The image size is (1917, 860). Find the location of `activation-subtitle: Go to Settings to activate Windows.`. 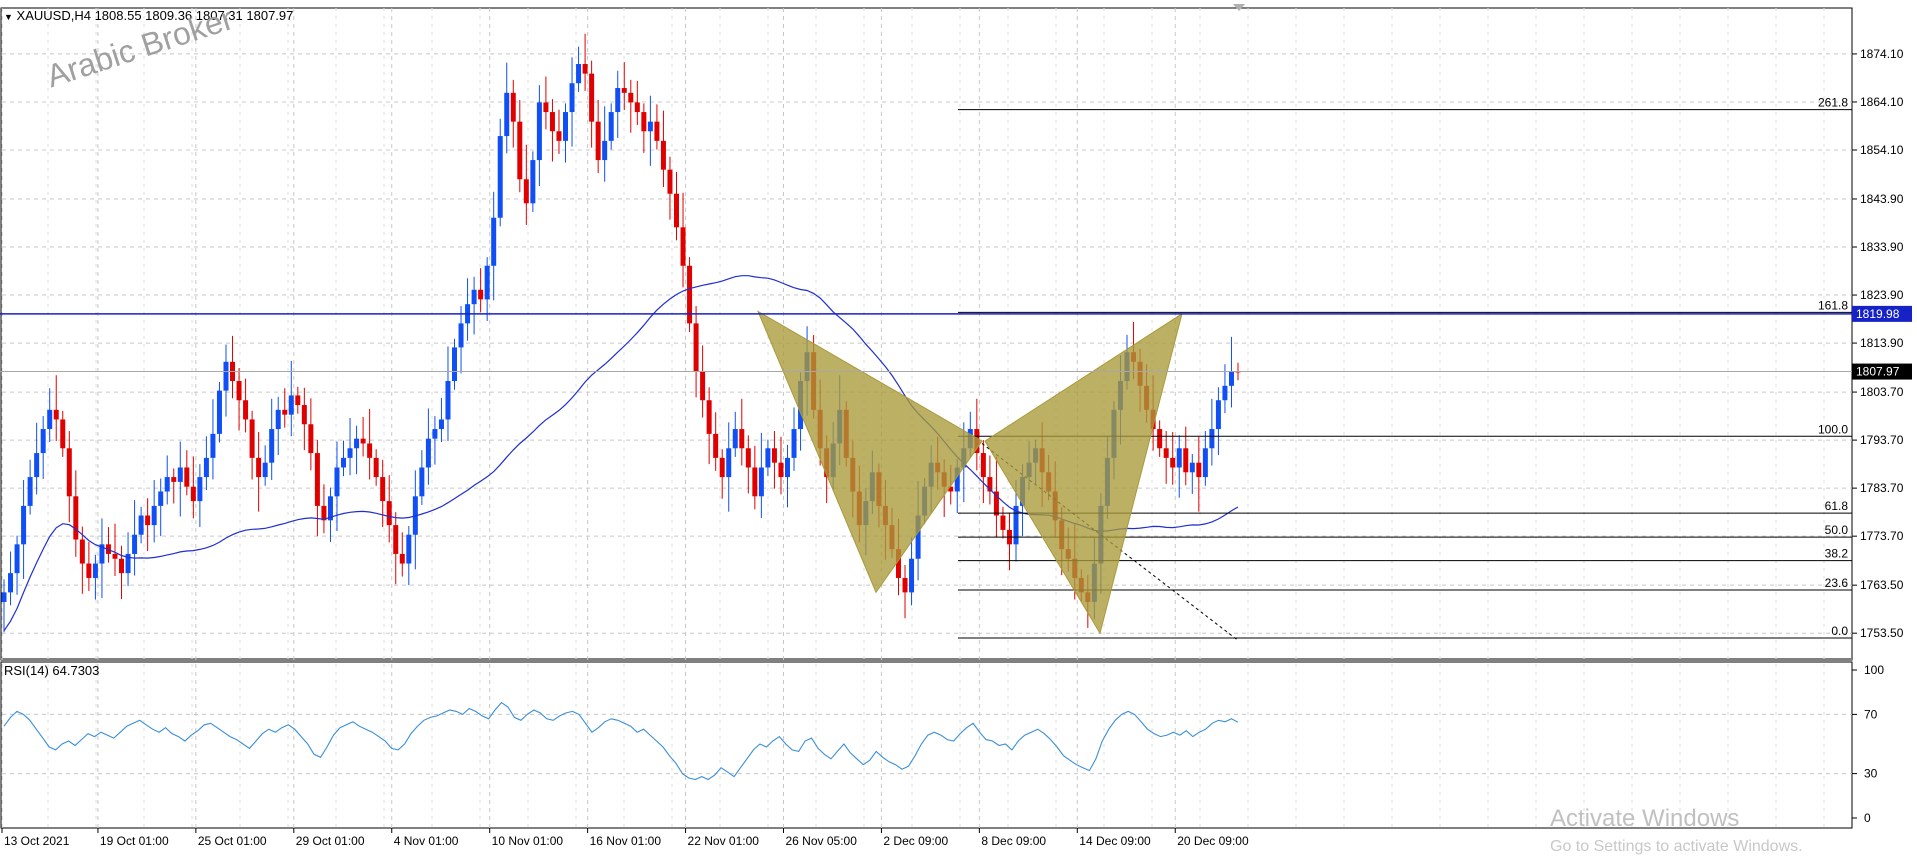

activation-subtitle: Go to Settings to activate Windows. is located at coordinates (1676, 846).